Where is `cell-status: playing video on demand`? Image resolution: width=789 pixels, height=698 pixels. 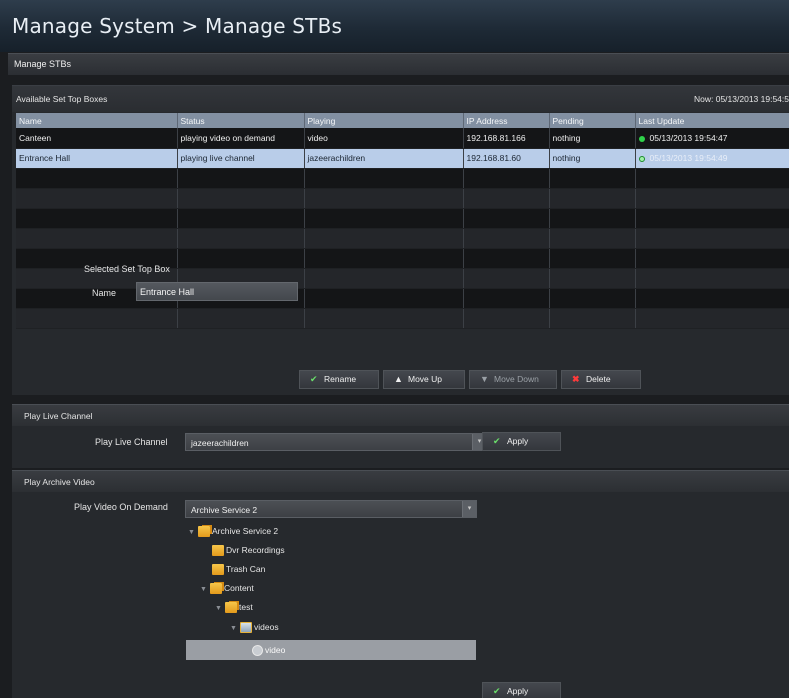 cell-status: playing video on demand is located at coordinates (241, 138).